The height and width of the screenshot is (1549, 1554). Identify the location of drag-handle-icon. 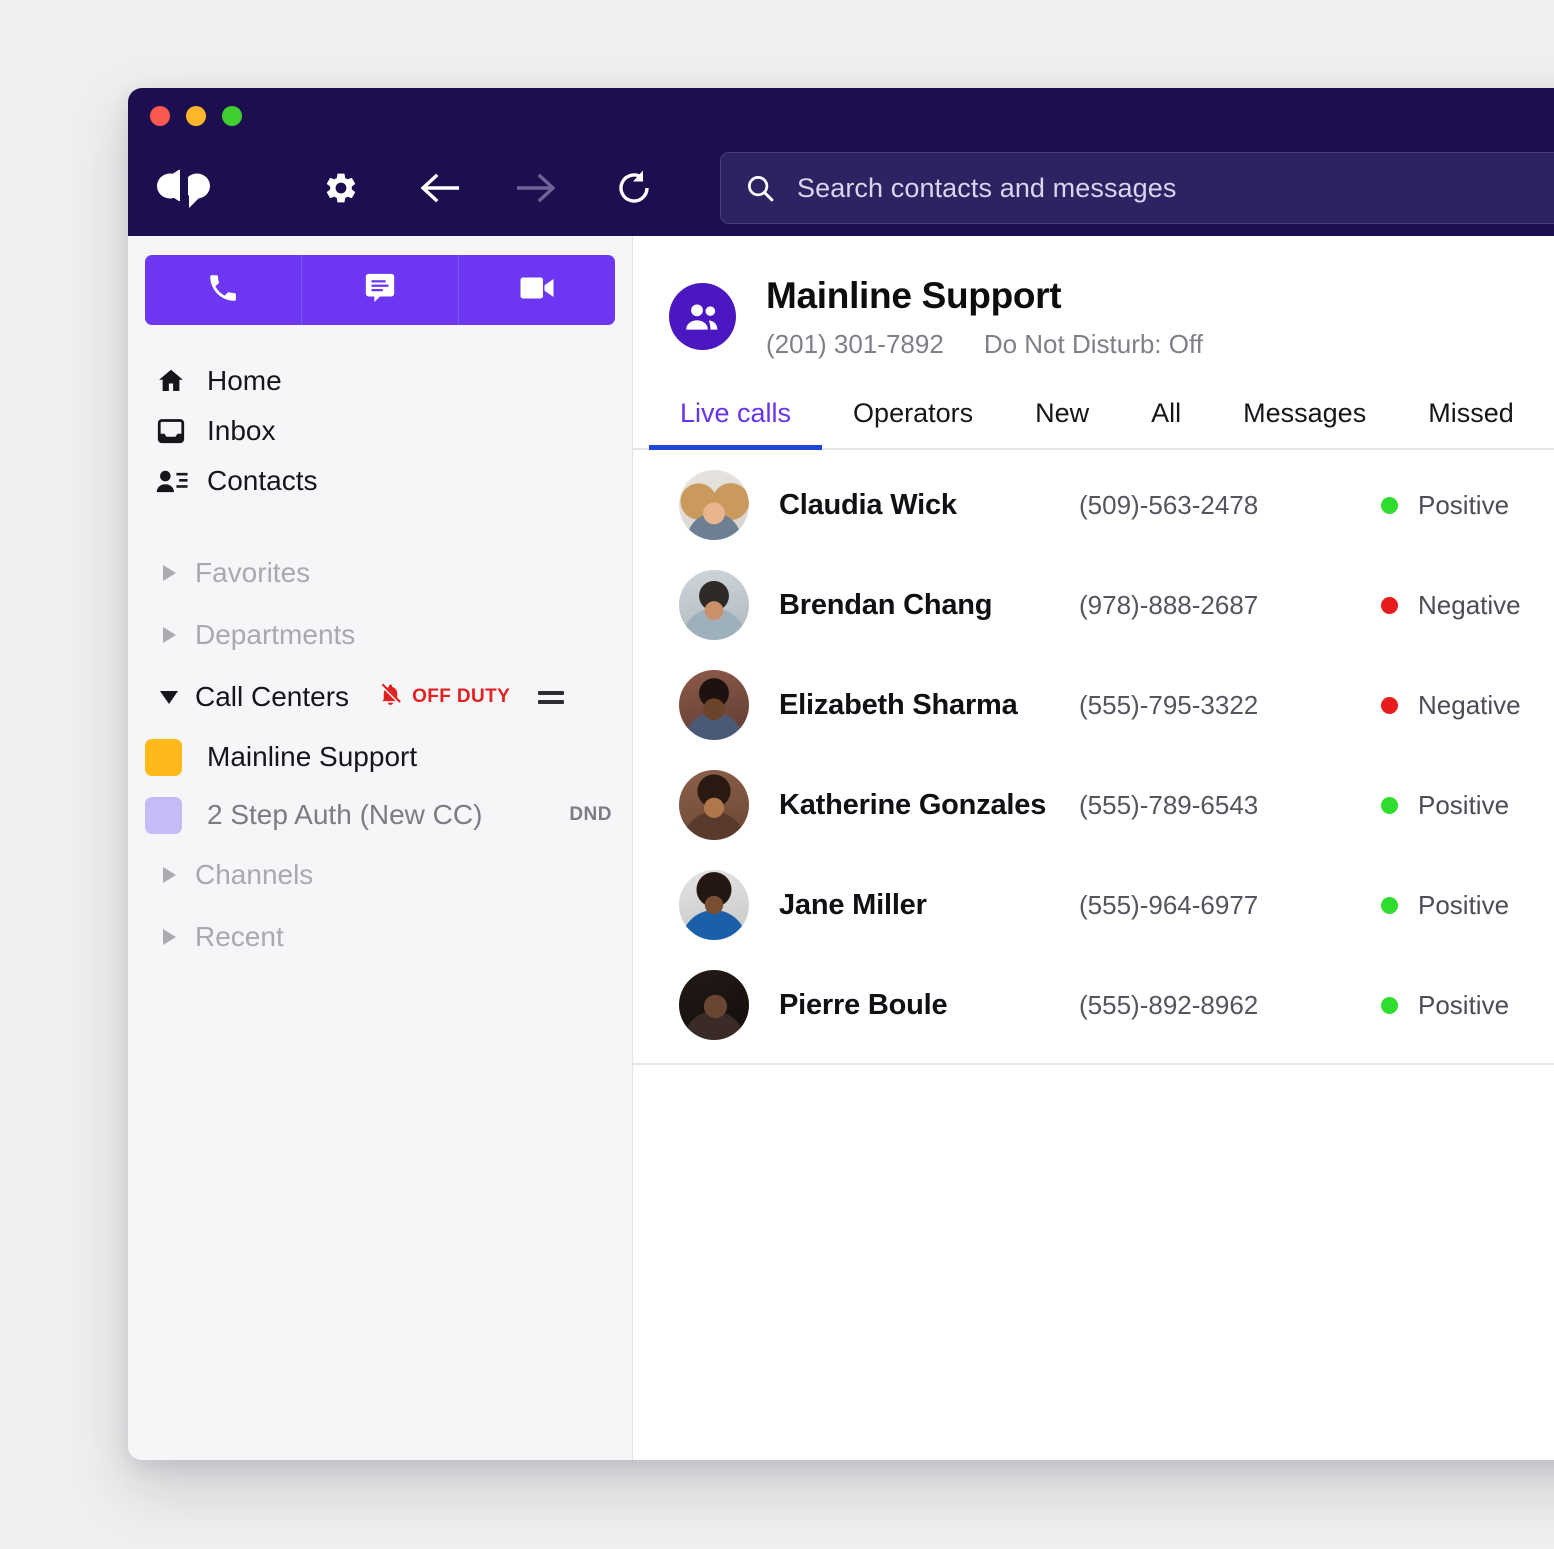
(551, 697).